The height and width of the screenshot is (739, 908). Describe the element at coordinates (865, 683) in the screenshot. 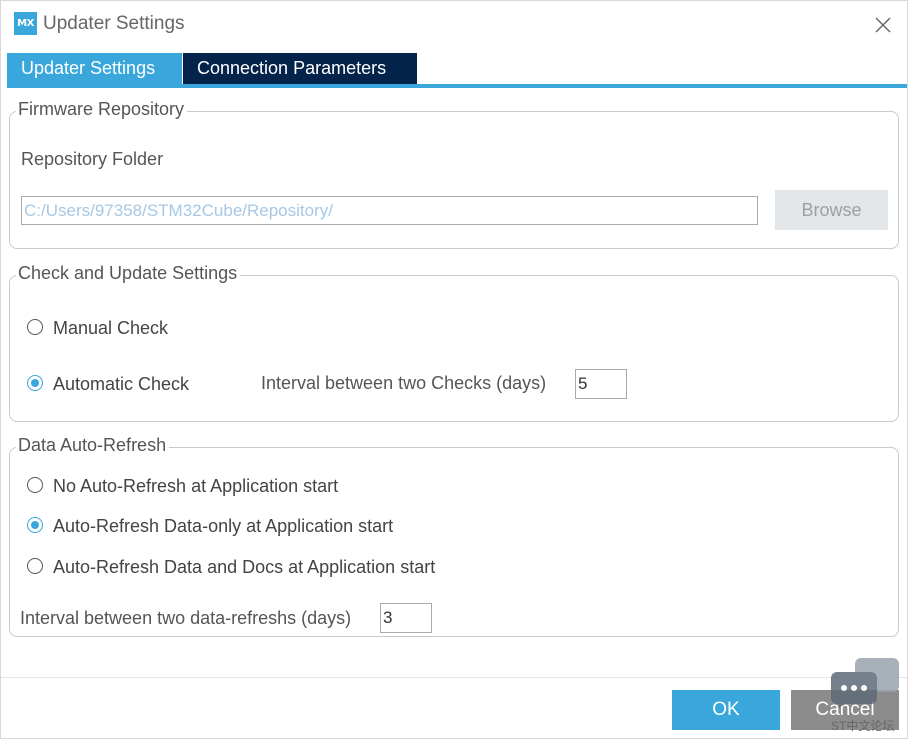

I see `chat-bubbles-icon` at that location.